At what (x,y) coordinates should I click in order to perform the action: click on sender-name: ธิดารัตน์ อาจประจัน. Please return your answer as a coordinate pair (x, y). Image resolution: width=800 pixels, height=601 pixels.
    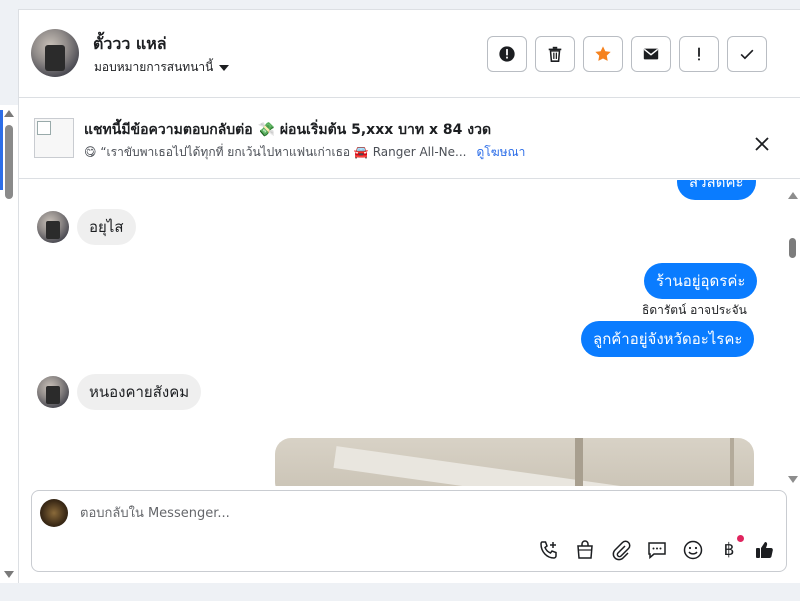
    Looking at the image, I should click on (694, 310).